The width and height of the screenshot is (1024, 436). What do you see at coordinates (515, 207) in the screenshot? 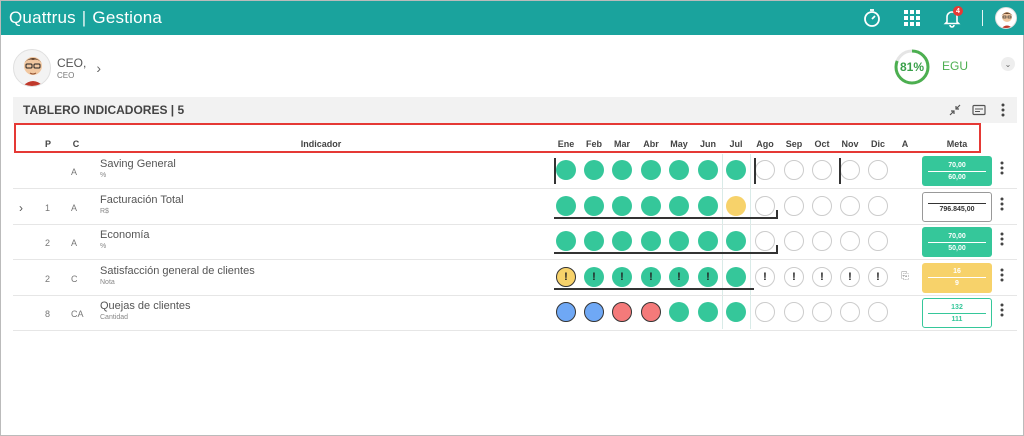
I see `table-row: › 1 A Facturación Total R$ 796.845,00` at bounding box center [515, 207].